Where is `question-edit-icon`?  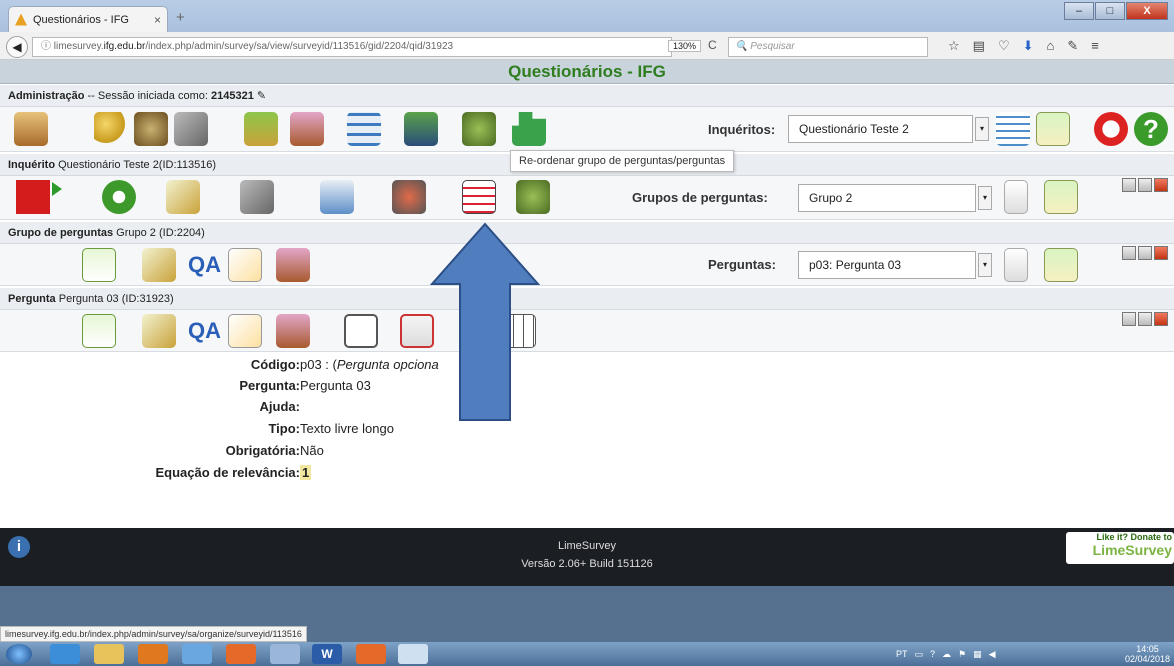 question-edit-icon is located at coordinates (159, 331).